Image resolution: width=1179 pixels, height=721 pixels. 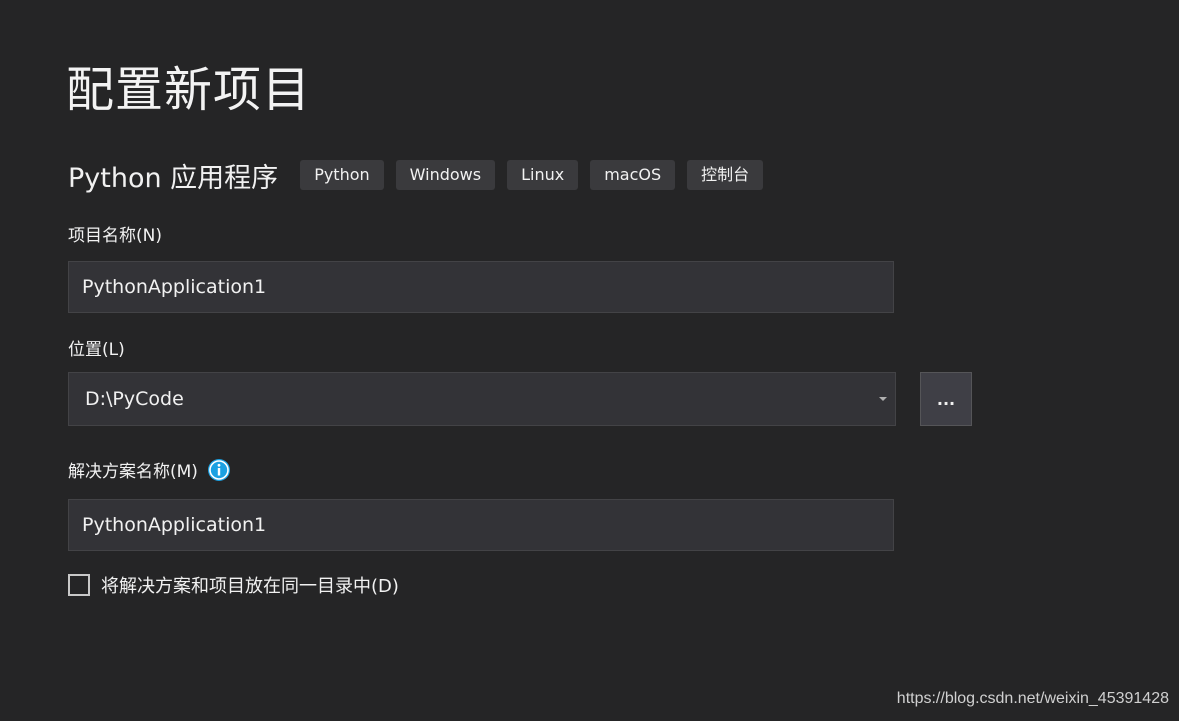 I want to click on info-icon, so click(x=219, y=470).